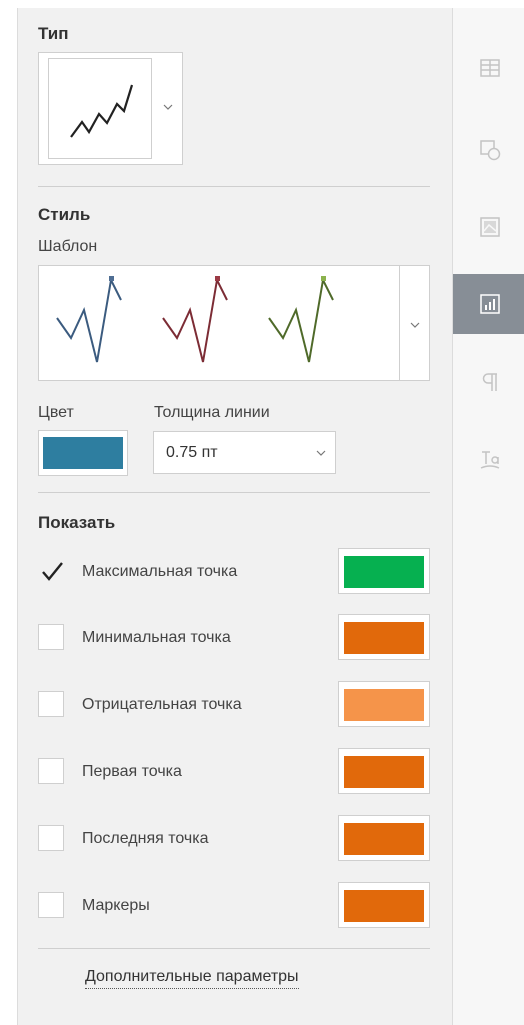  Describe the element at coordinates (490, 227) in the screenshot. I see `image-settings-icon` at that location.